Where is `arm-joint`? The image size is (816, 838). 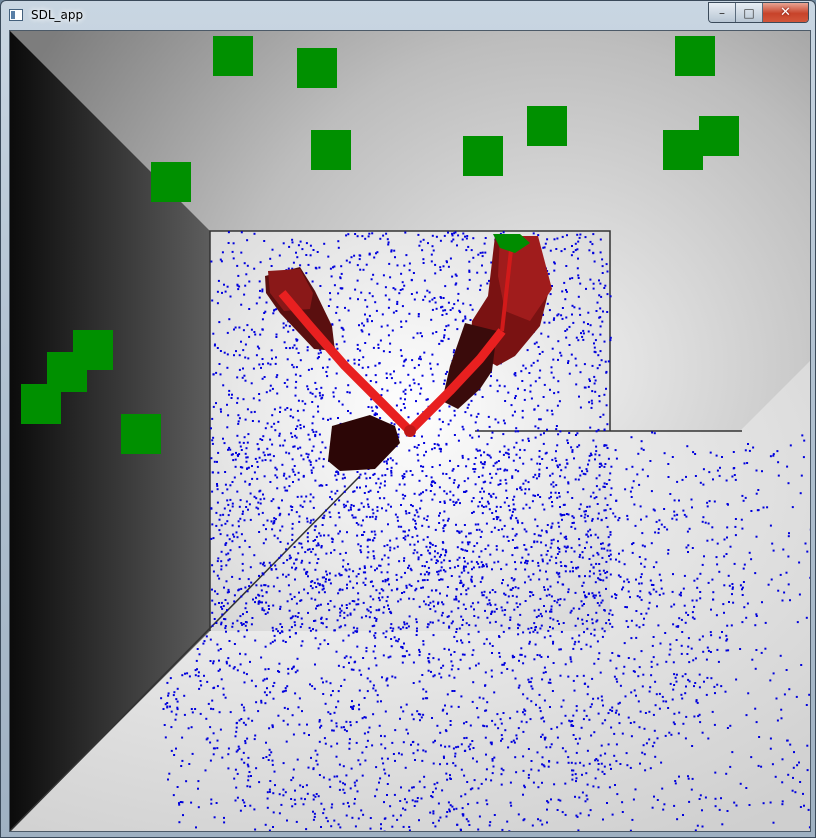 arm-joint is located at coordinates (410, 431).